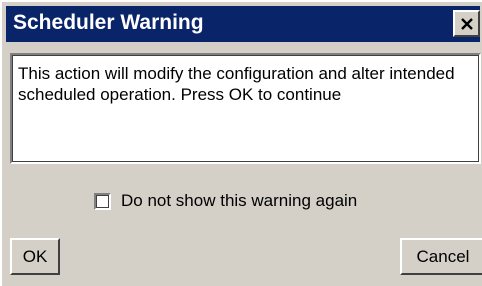  Describe the element at coordinates (102, 201) in the screenshot. I see `dont-show-again-checkbox` at that location.